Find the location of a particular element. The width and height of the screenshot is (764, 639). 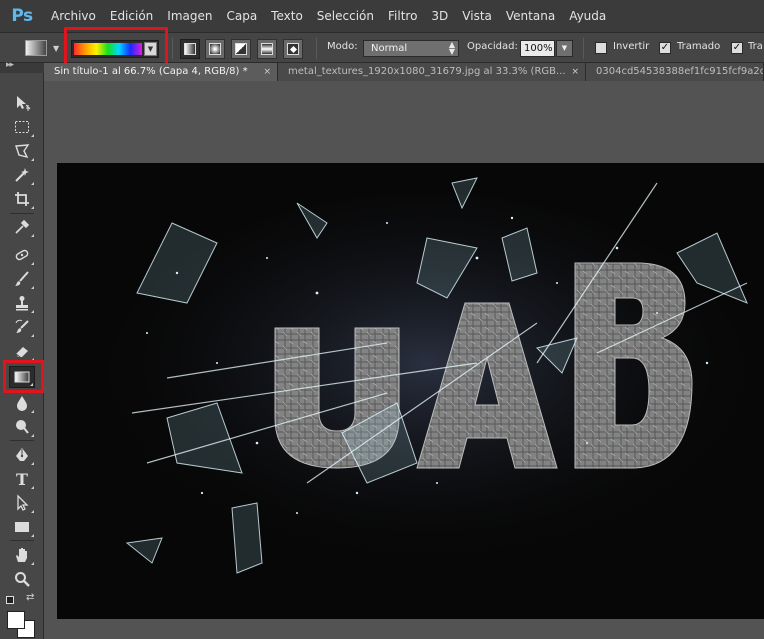

invert-label: Invertir is located at coordinates (631, 46).